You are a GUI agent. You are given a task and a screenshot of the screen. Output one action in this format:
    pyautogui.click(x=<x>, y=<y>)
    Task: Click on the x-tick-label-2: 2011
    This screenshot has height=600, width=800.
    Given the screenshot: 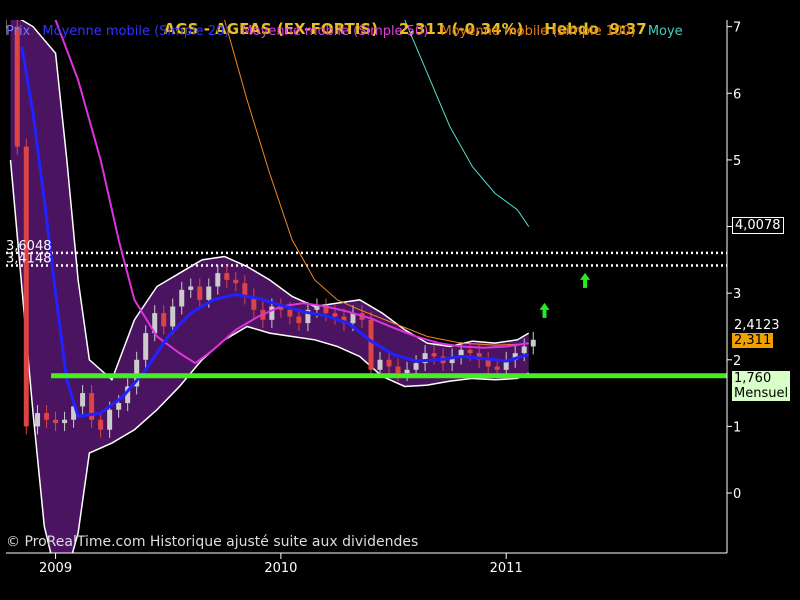 What is the action you would take?
    pyautogui.click(x=506, y=568)
    